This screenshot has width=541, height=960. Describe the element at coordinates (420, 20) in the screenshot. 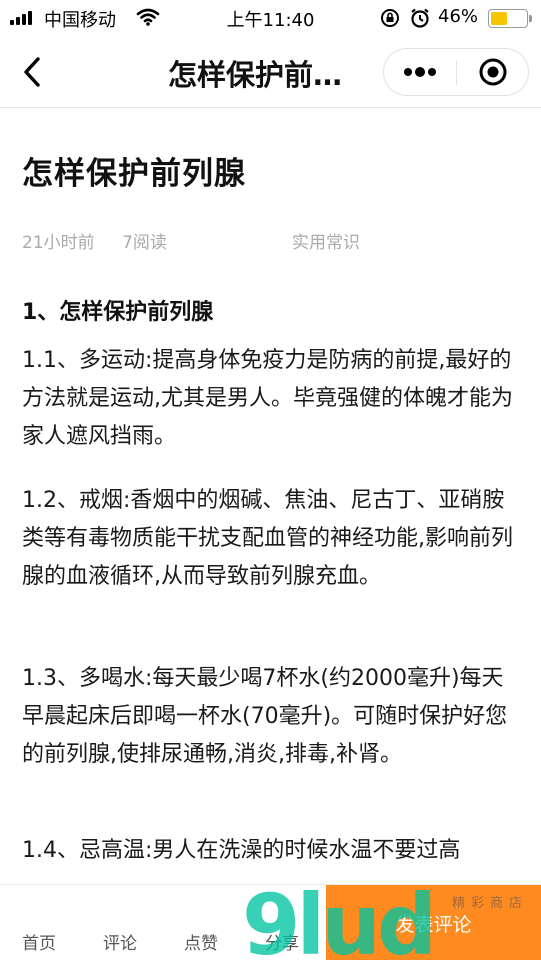

I see `alarm-icon` at that location.